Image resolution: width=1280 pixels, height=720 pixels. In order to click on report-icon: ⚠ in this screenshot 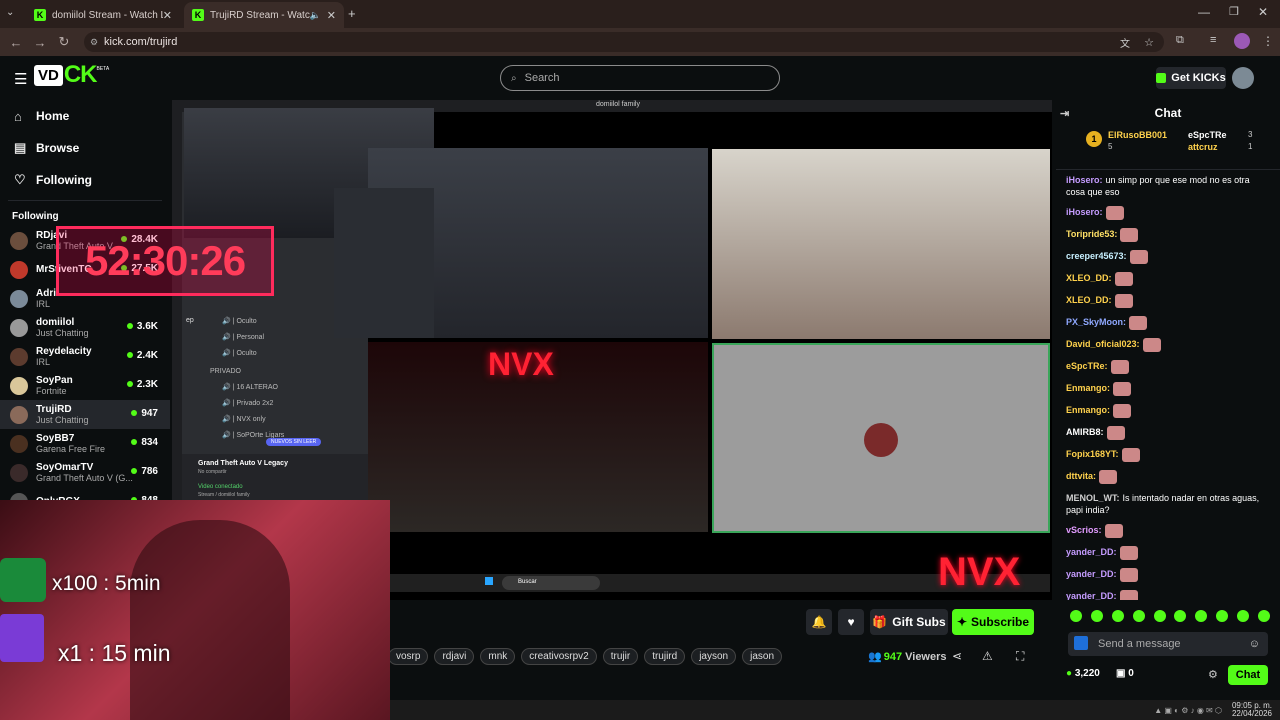, I will do `click(987, 656)`.